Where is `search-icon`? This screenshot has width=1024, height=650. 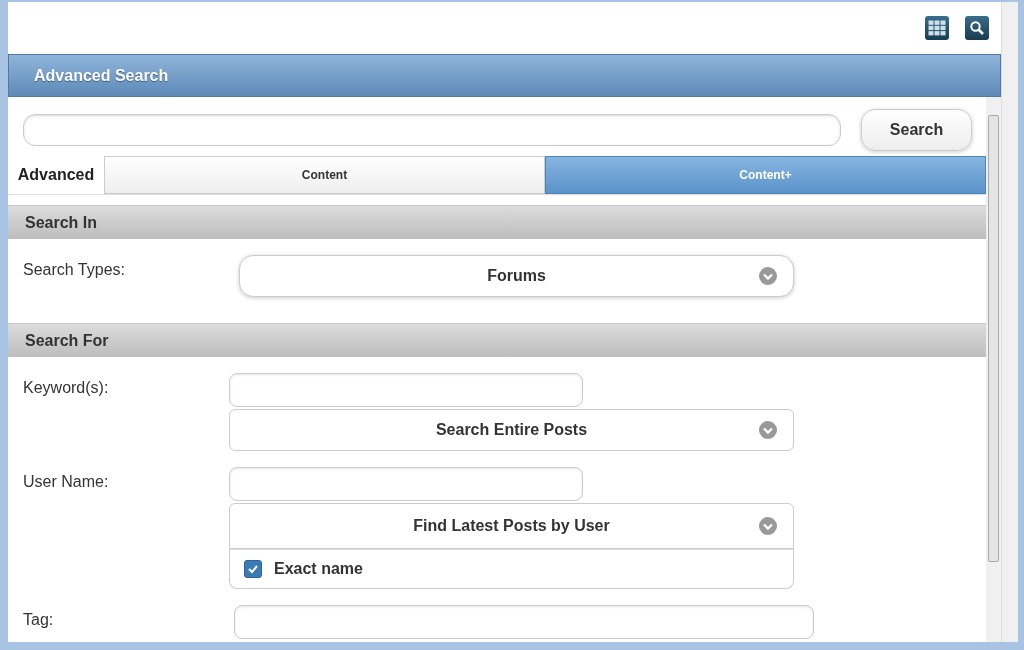 search-icon is located at coordinates (977, 28).